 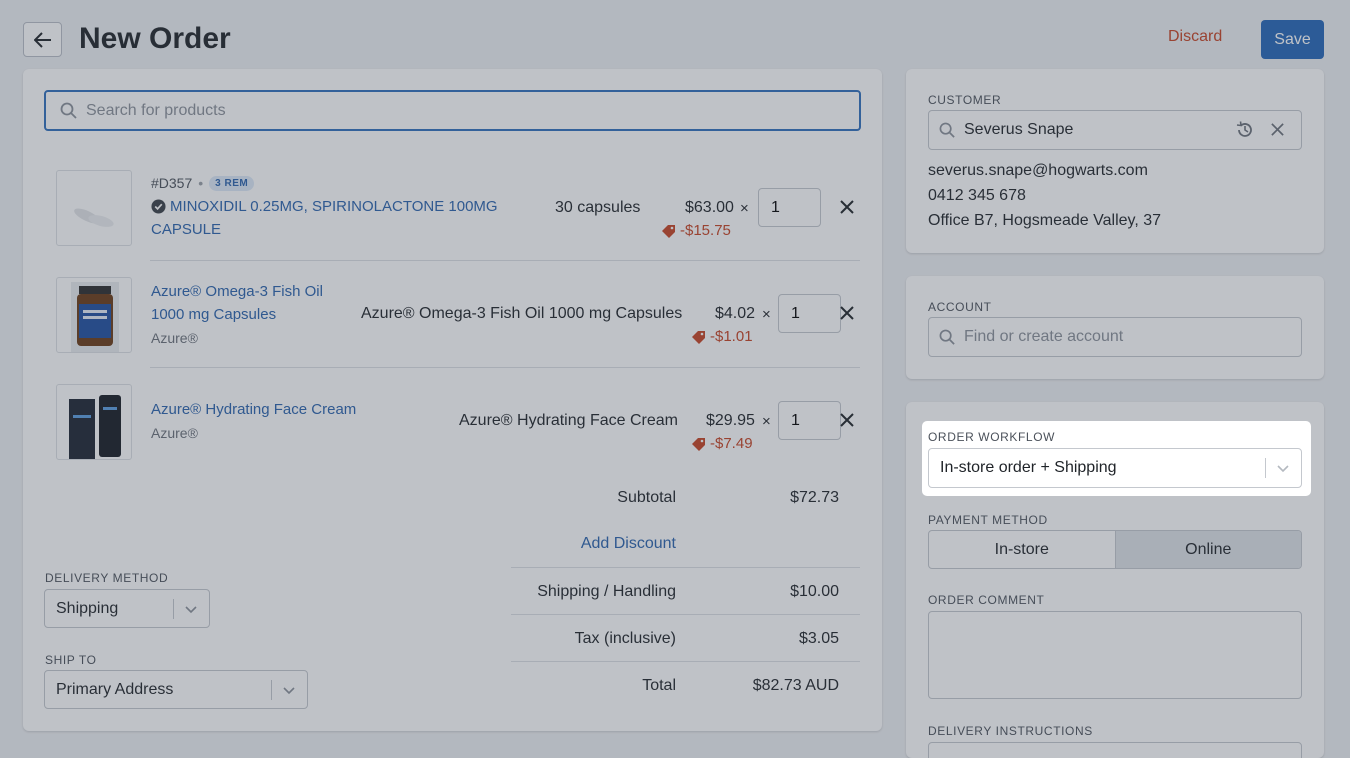 I want to click on product-name-line1: Azure® Hydrating Face Cream, so click(x=253, y=409).